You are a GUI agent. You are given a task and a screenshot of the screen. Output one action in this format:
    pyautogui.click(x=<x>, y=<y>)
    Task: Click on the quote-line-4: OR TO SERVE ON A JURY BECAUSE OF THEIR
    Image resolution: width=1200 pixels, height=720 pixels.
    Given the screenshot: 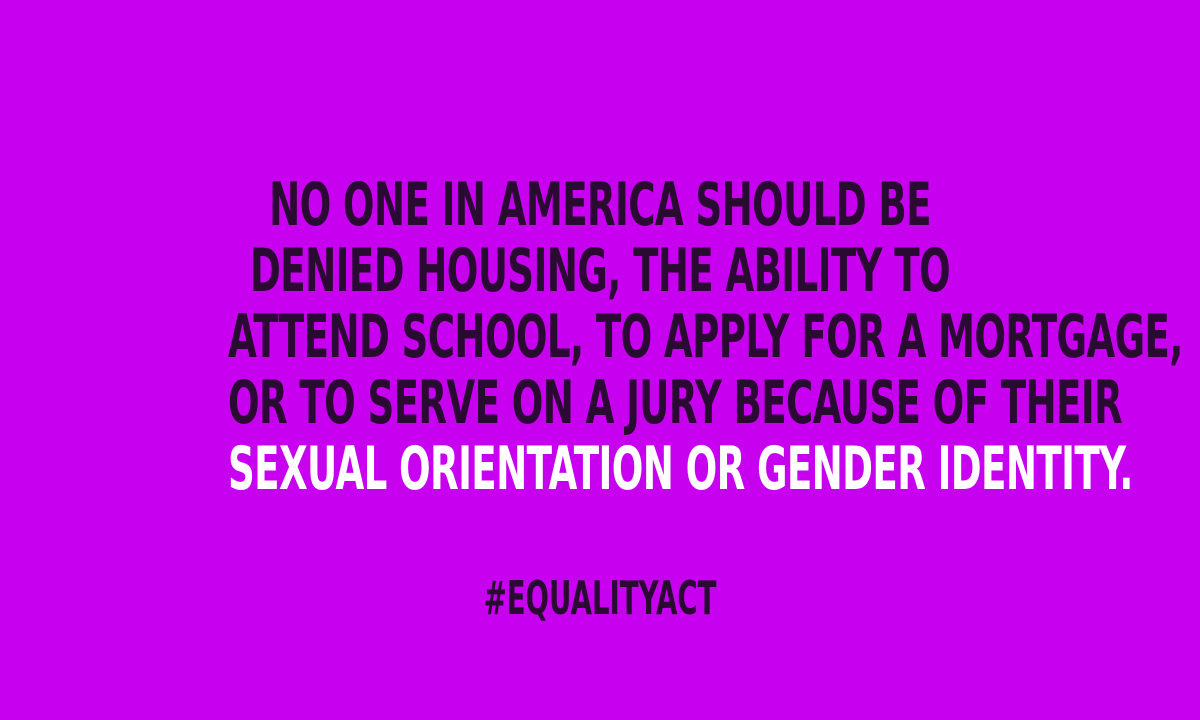 What is the action you would take?
    pyautogui.click(x=675, y=403)
    